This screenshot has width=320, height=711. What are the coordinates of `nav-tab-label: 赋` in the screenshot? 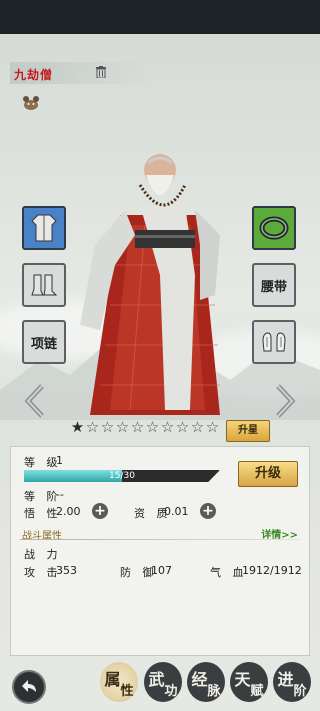 It's located at (257, 691).